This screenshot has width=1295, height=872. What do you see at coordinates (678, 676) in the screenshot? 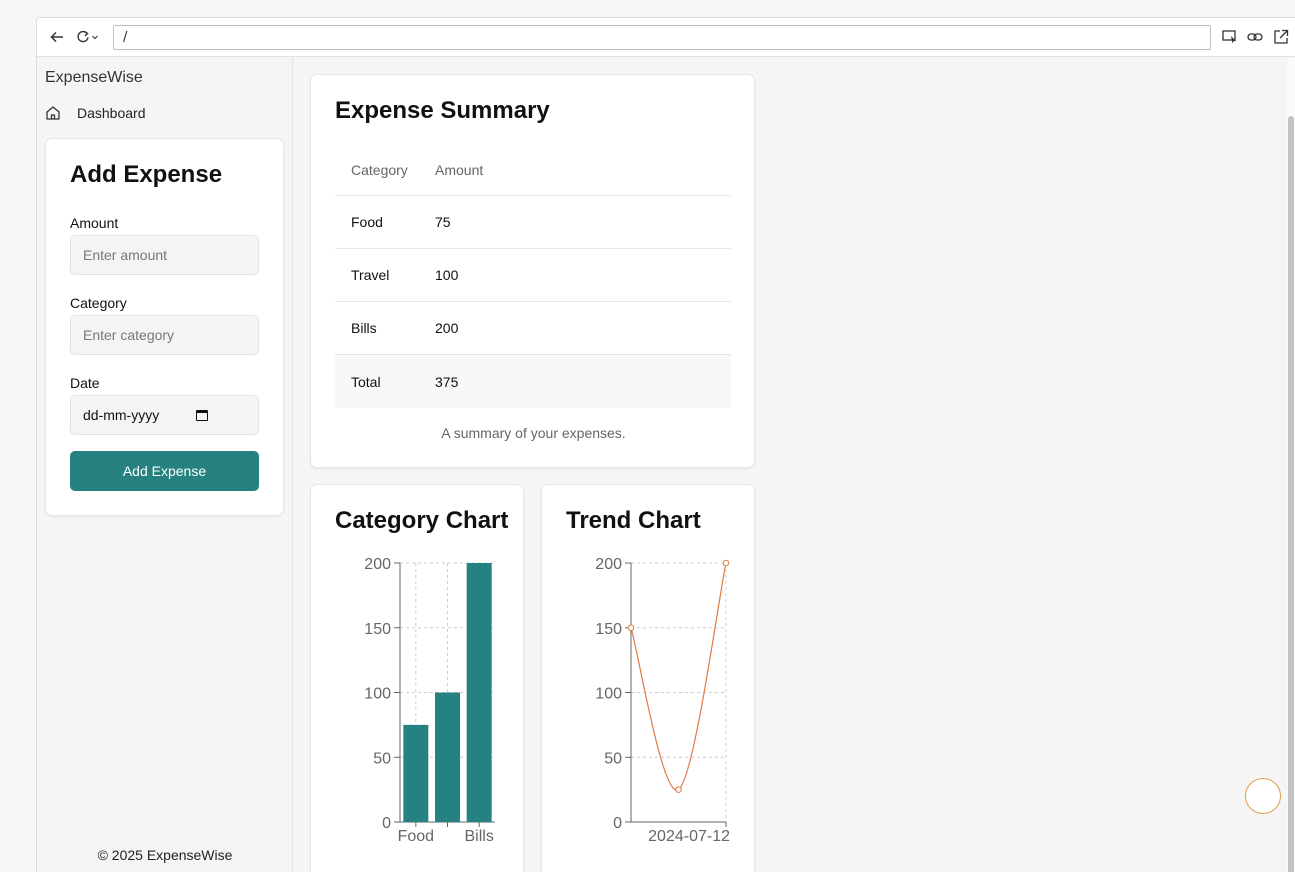
I see `trend-series-line` at bounding box center [678, 676].